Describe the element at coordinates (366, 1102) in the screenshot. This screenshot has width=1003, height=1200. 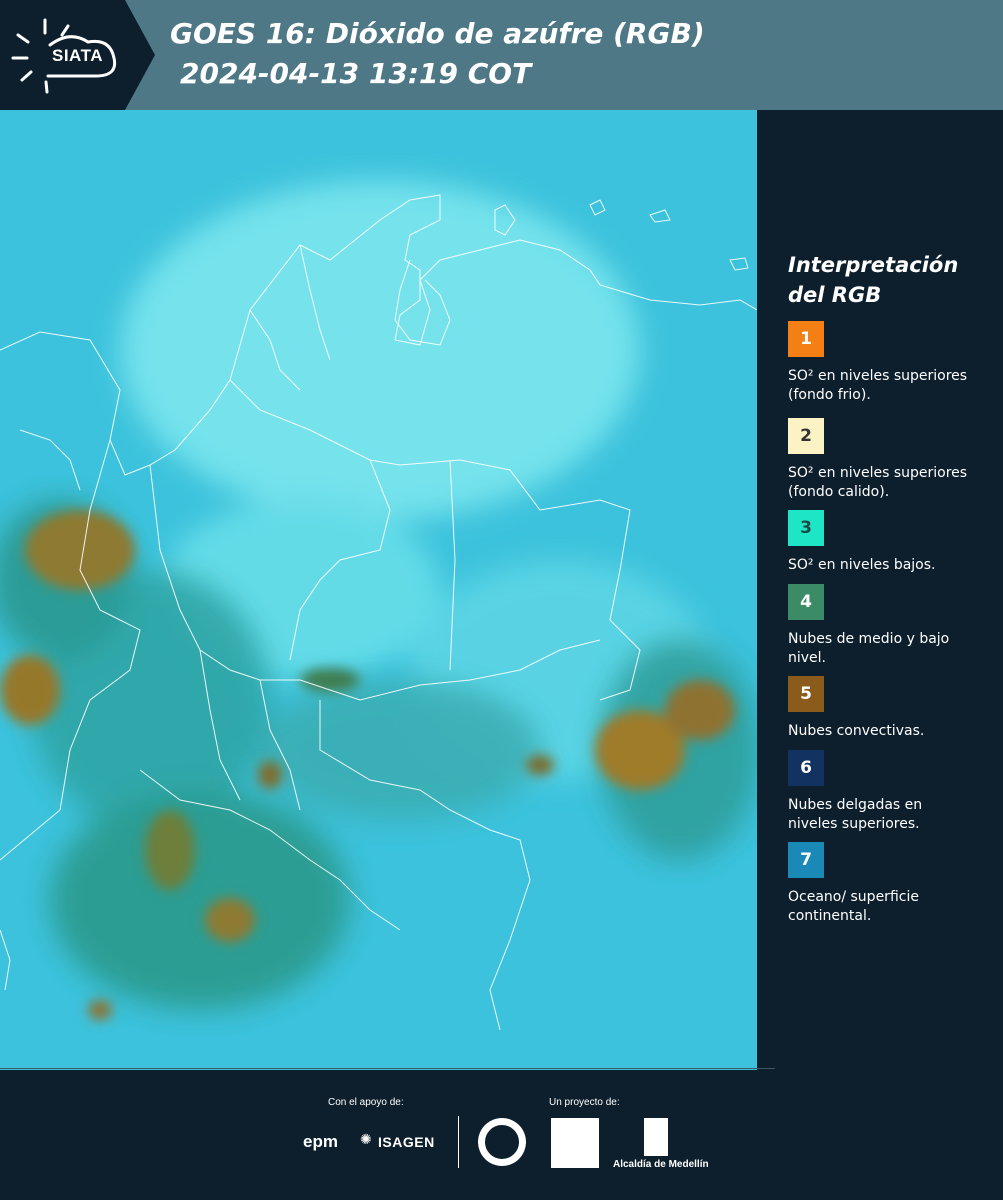
I see `support-label: Con el apoyo de:` at that location.